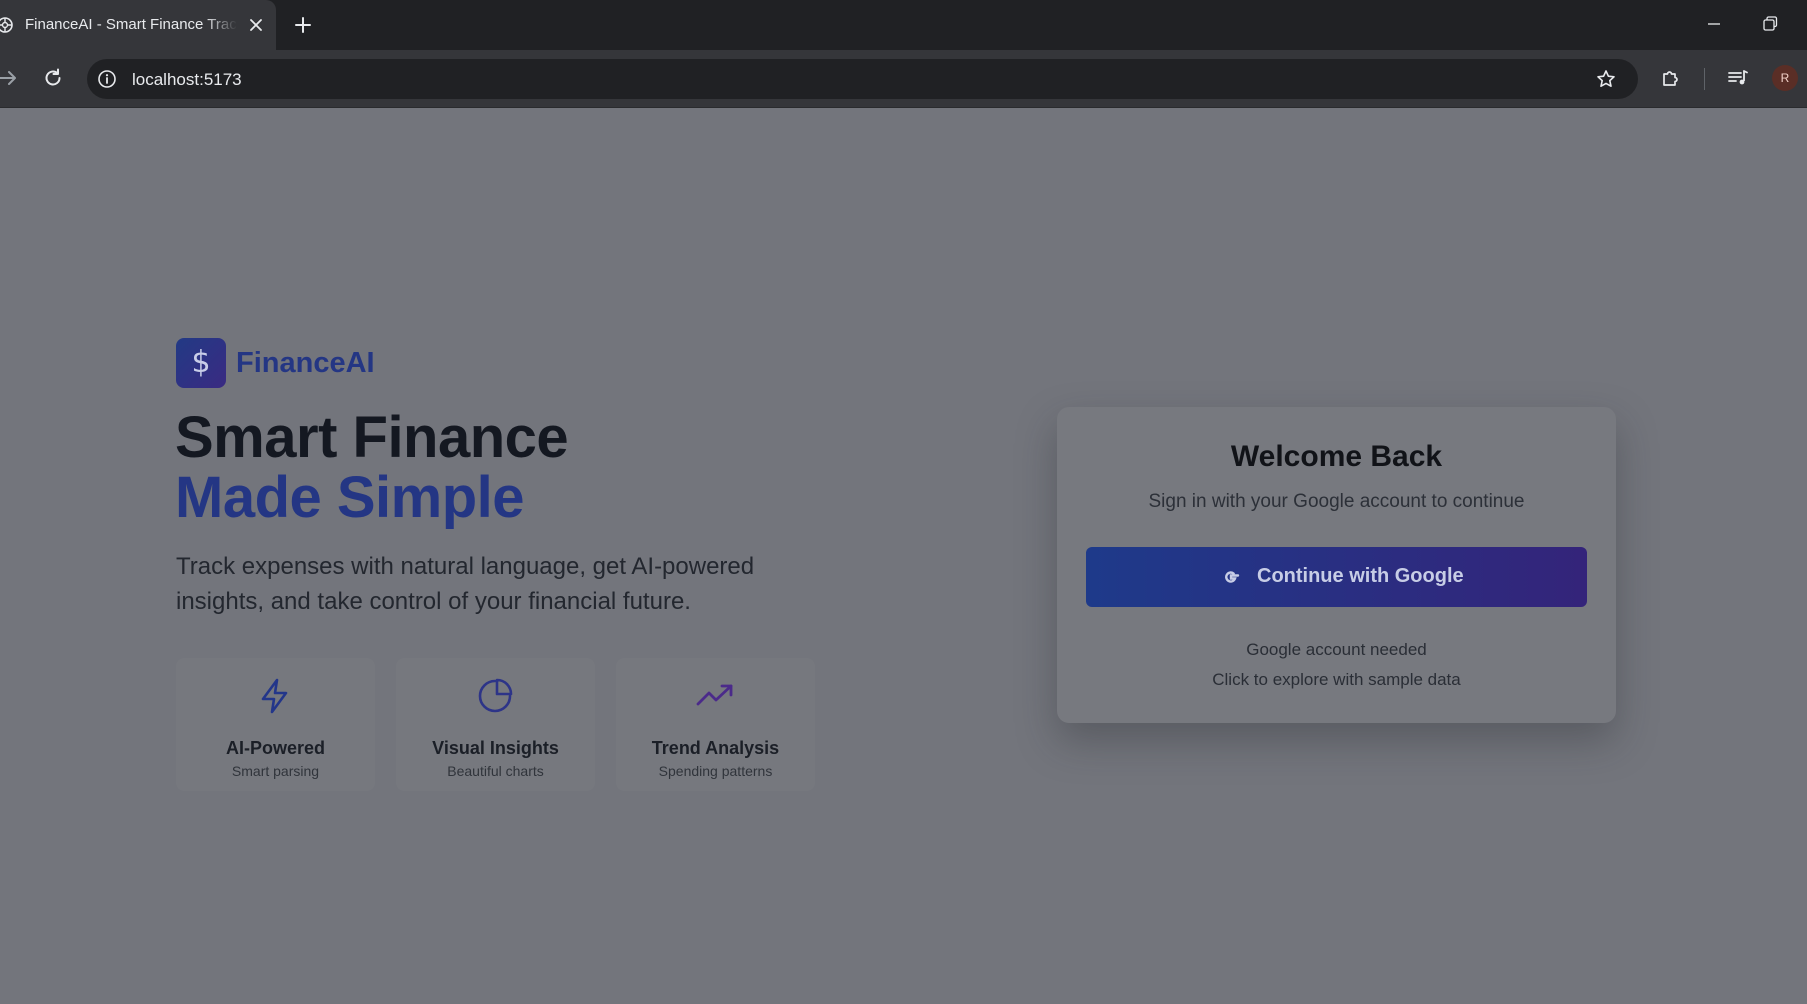 The image size is (1807, 1004). I want to click on feature-card-visual-insights: Visual Insights Beautiful charts, so click(495, 724).